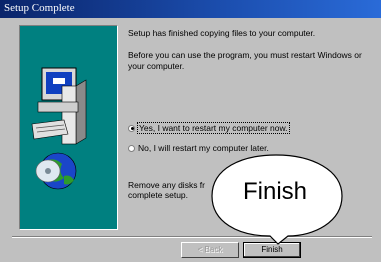 This screenshot has height=262, width=381. I want to click on finish-callout, so click(277, 199).